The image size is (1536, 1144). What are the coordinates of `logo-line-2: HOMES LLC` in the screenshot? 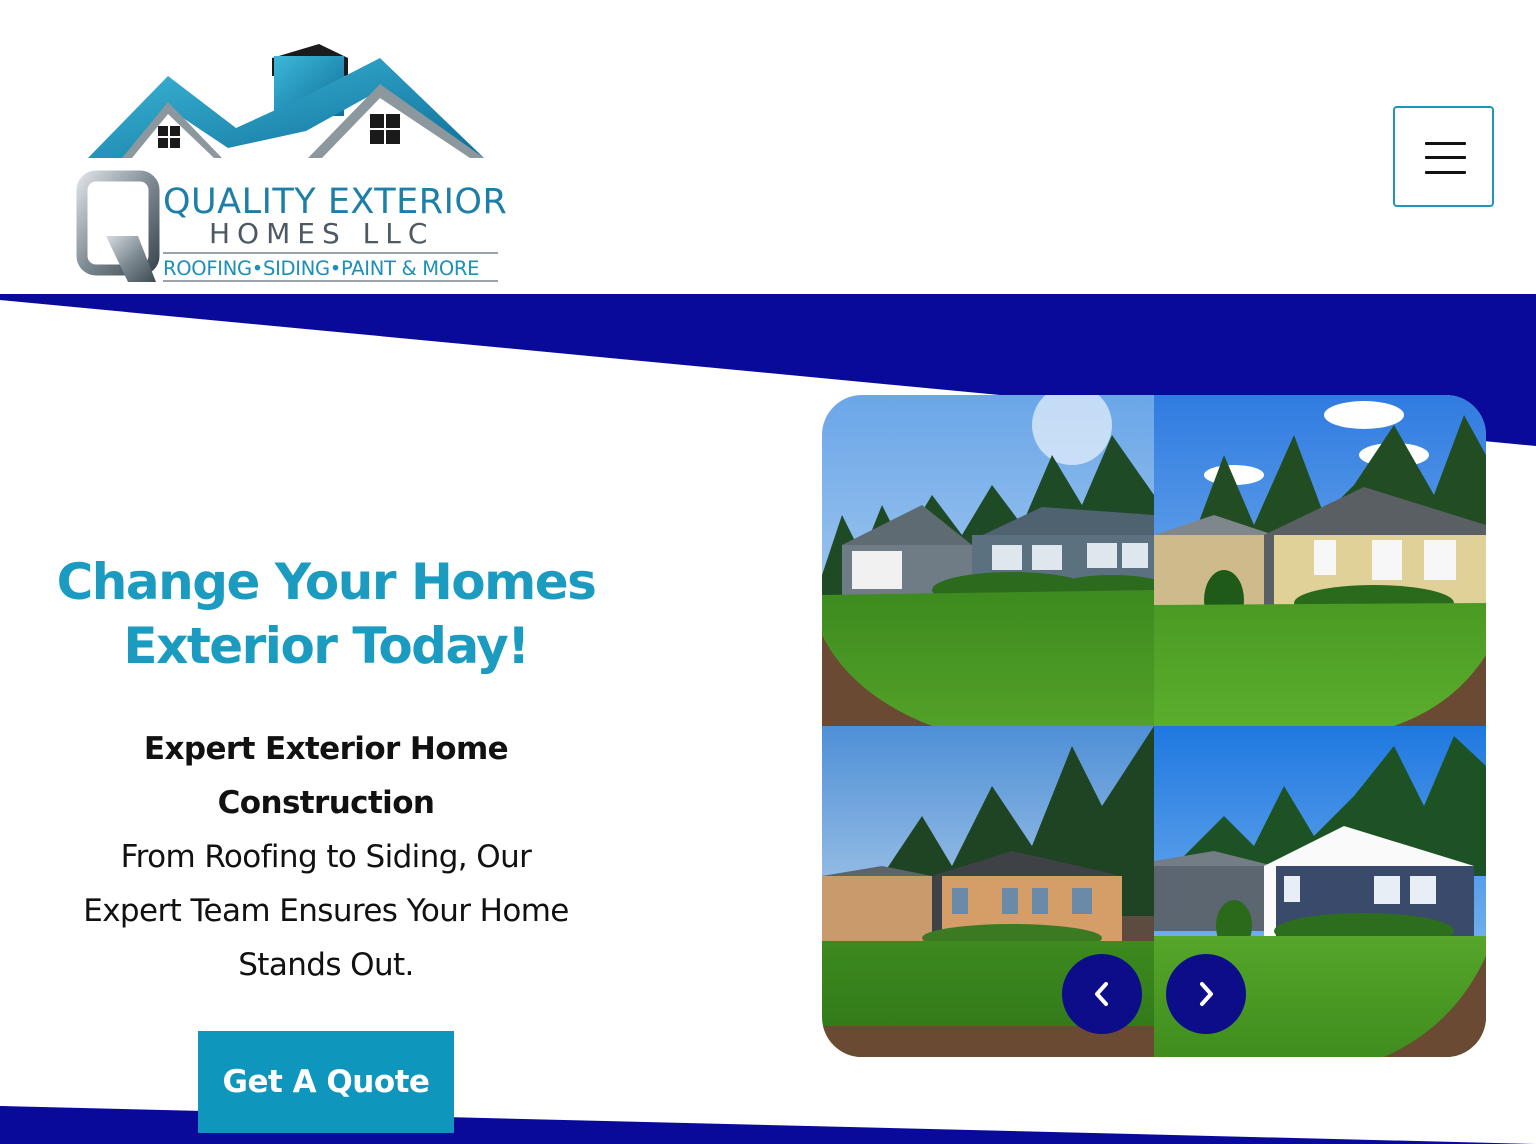 It's located at (322, 233).